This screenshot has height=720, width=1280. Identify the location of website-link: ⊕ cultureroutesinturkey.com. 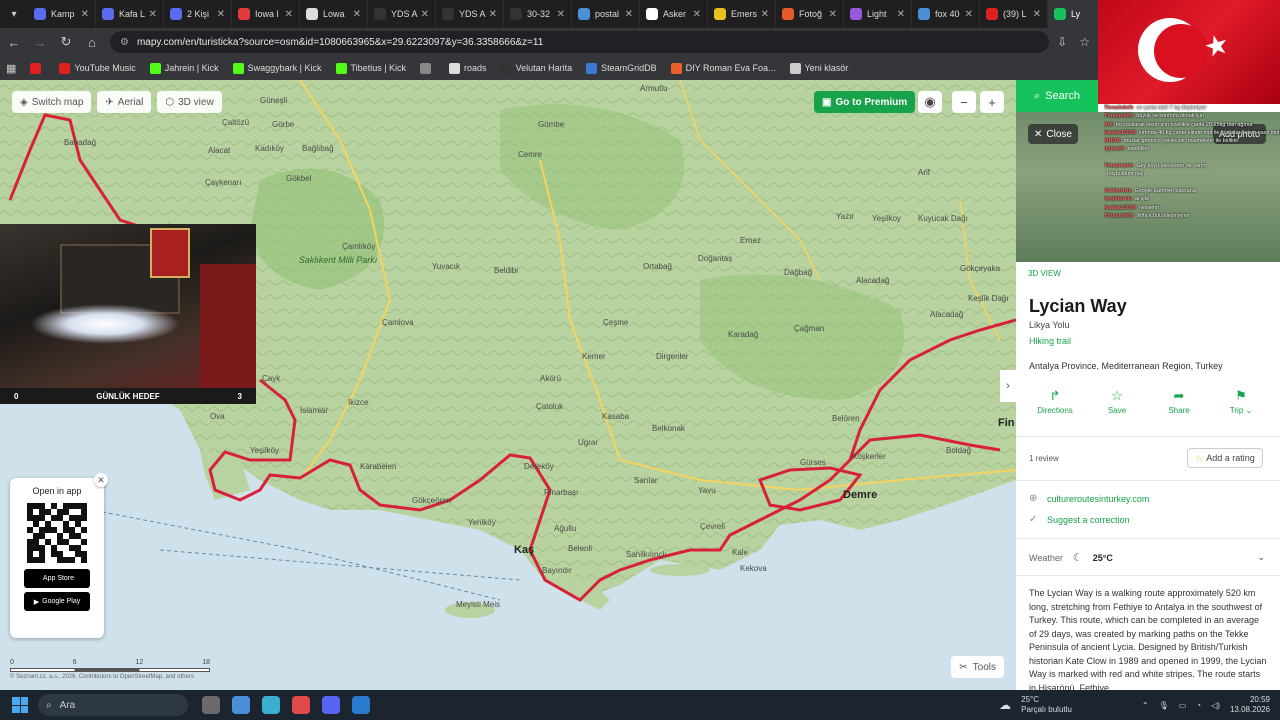
(1089, 498).